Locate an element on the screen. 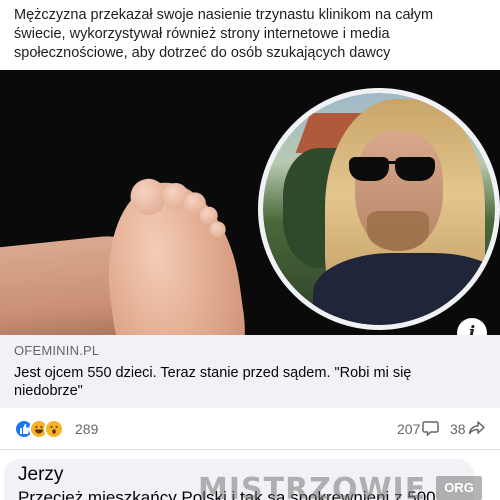 Image resolution: width=500 pixels, height=500 pixels. link-domain: OFEMININ.PL is located at coordinates (57, 350).